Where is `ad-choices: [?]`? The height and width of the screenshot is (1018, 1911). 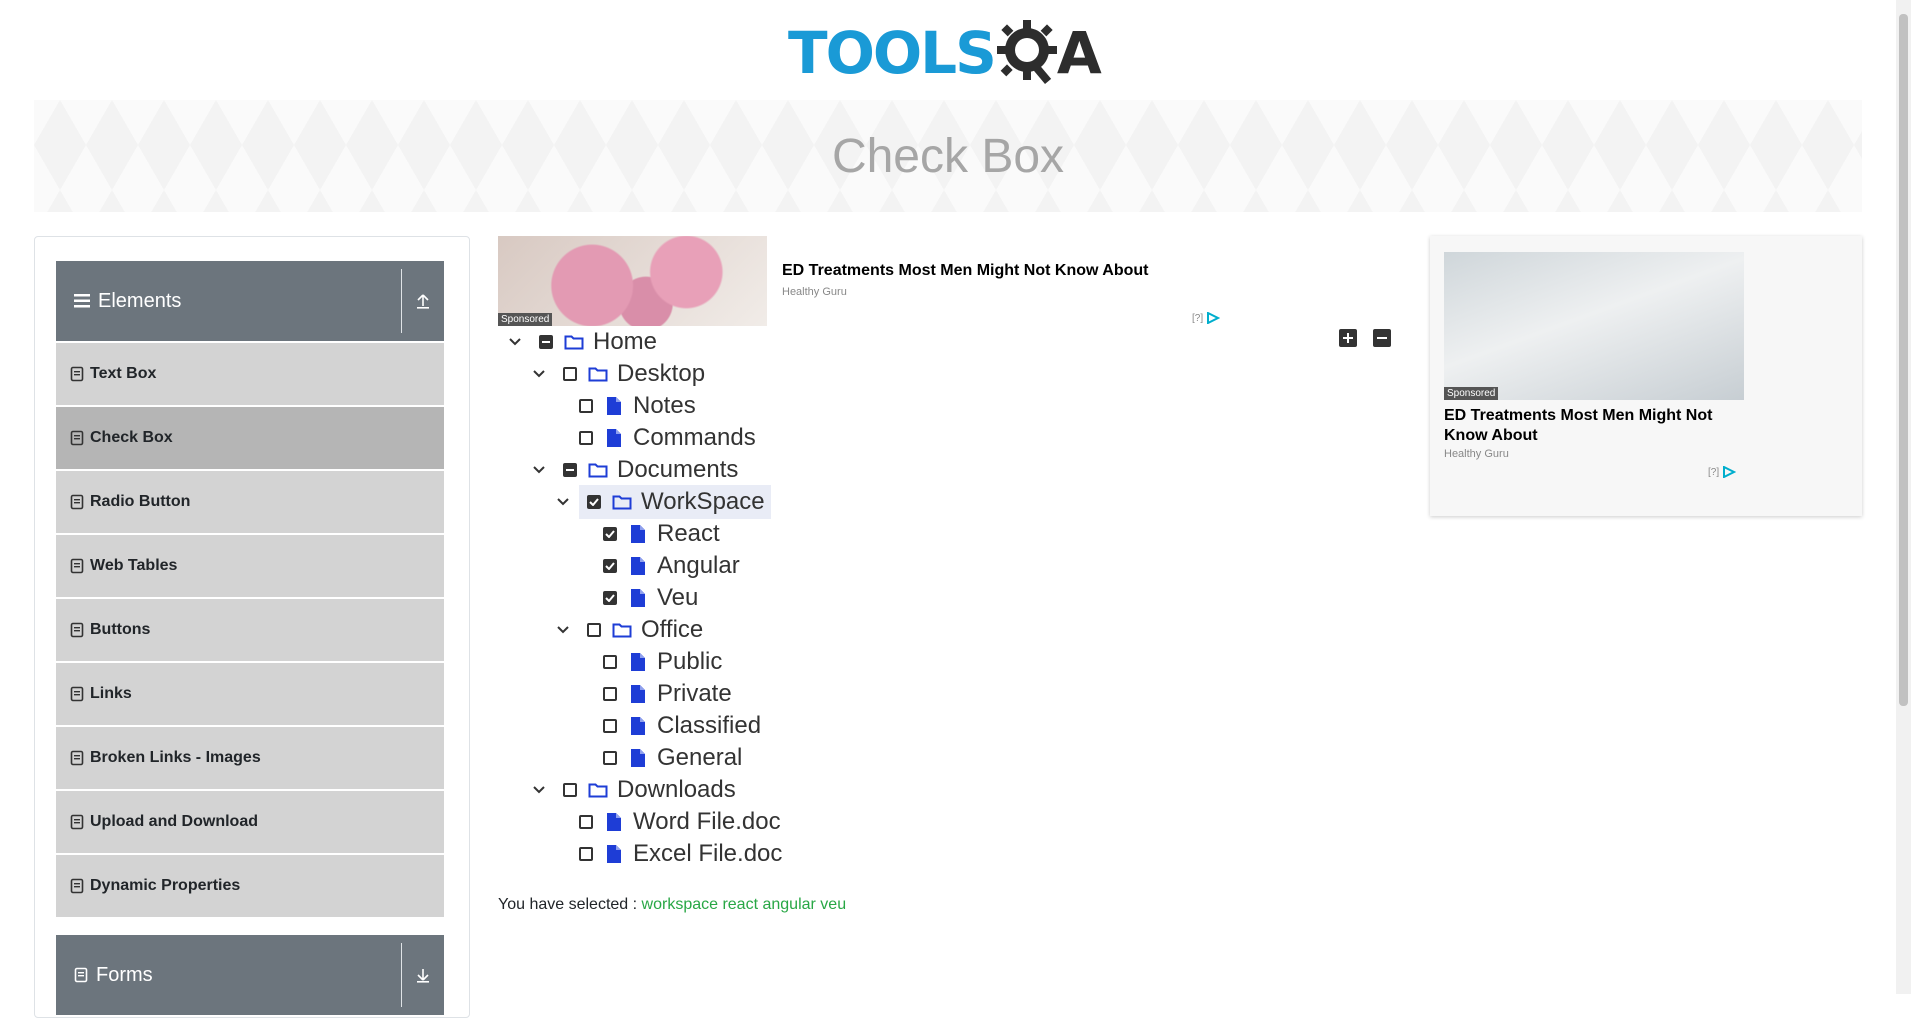
ad-choices: [?] is located at coordinates (1206, 318).